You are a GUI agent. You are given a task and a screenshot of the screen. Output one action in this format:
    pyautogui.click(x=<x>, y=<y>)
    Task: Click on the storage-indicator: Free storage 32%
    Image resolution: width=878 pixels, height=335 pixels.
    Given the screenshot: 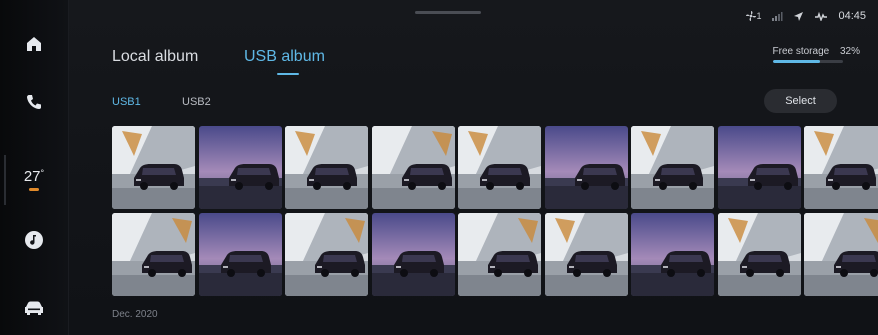 What is the action you would take?
    pyautogui.click(x=816, y=54)
    